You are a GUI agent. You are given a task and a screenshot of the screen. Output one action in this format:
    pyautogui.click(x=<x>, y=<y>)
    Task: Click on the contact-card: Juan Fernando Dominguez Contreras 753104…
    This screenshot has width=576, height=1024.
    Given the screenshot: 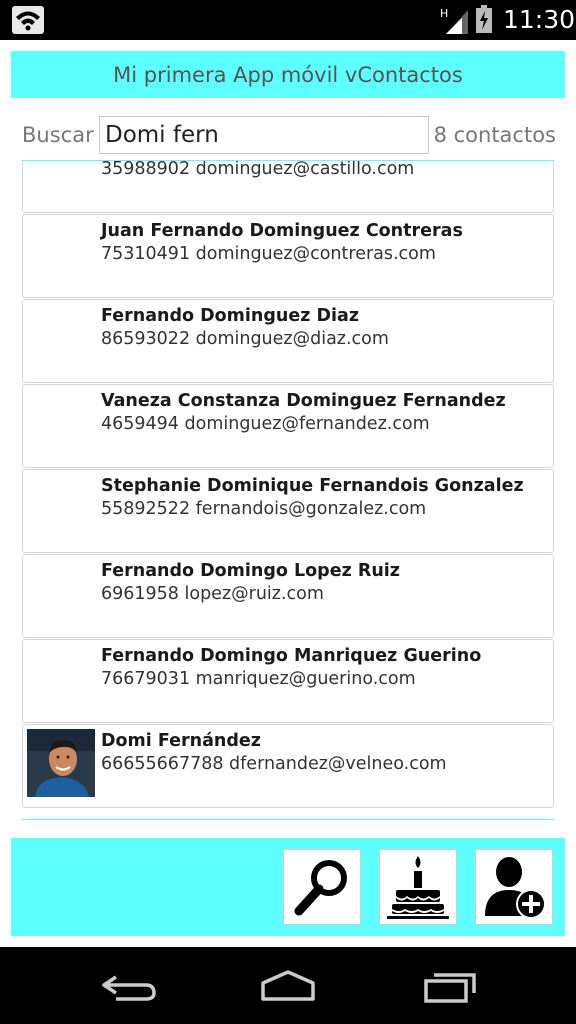 What is the action you would take?
    pyautogui.click(x=288, y=256)
    